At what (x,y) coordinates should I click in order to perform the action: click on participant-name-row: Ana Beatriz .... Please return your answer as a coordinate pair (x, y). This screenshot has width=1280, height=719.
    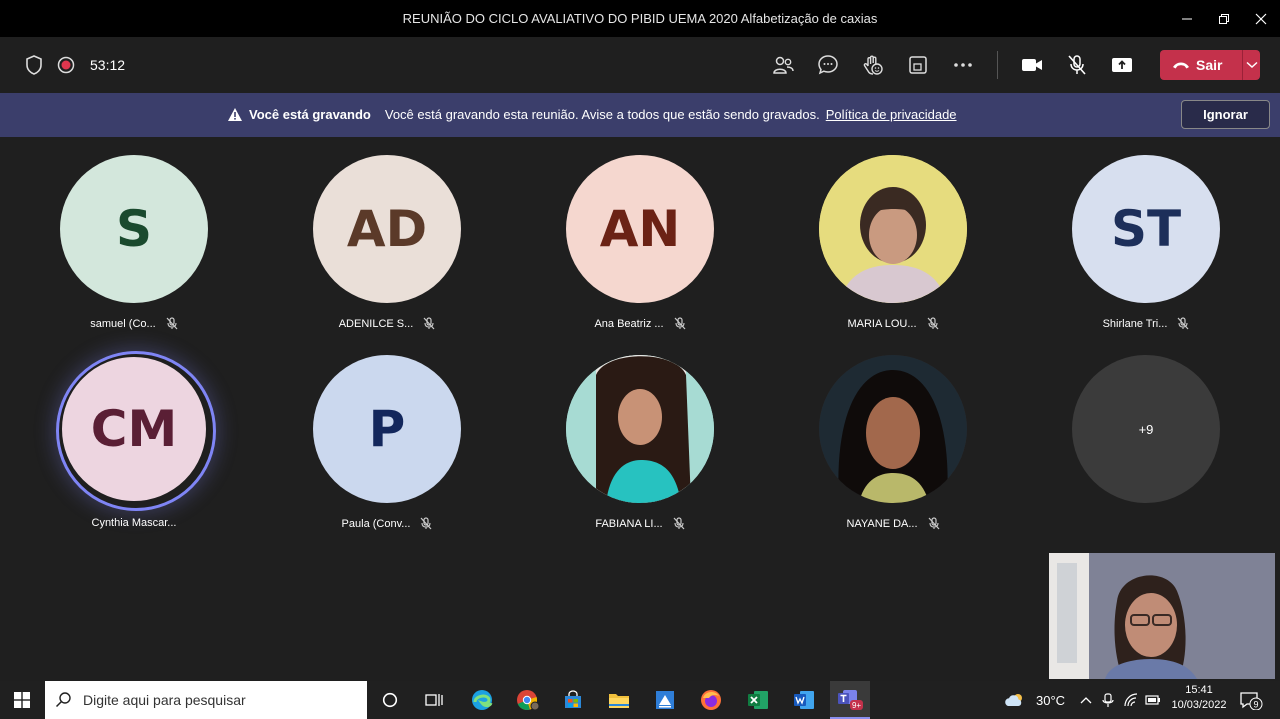
    Looking at the image, I should click on (640, 323).